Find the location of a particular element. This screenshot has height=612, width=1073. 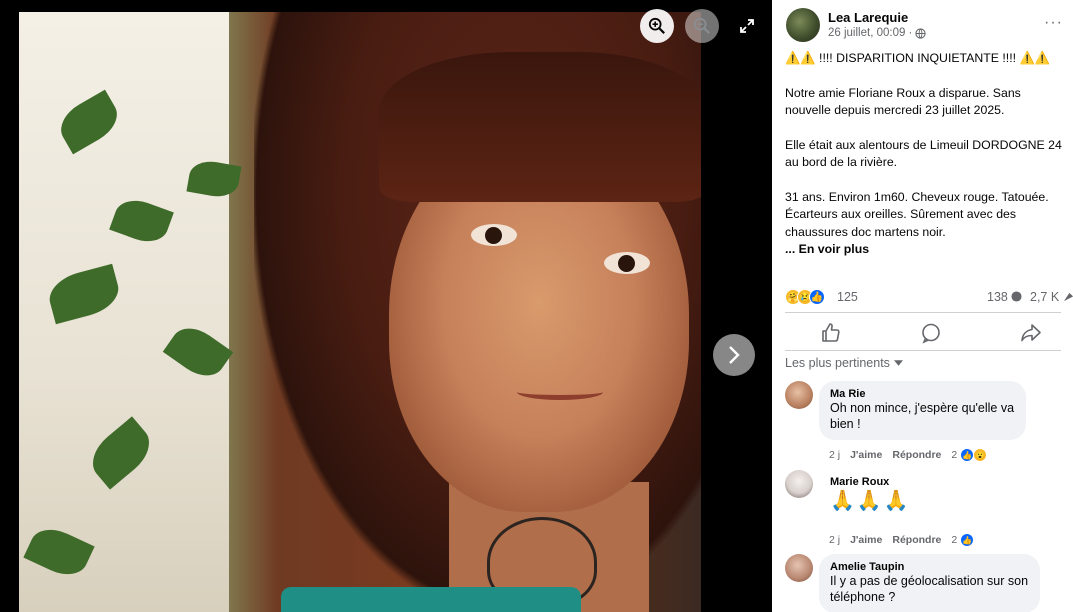

comment-actions: 2 j J'aime Répondre 2 👍 😮 is located at coordinates (908, 455).